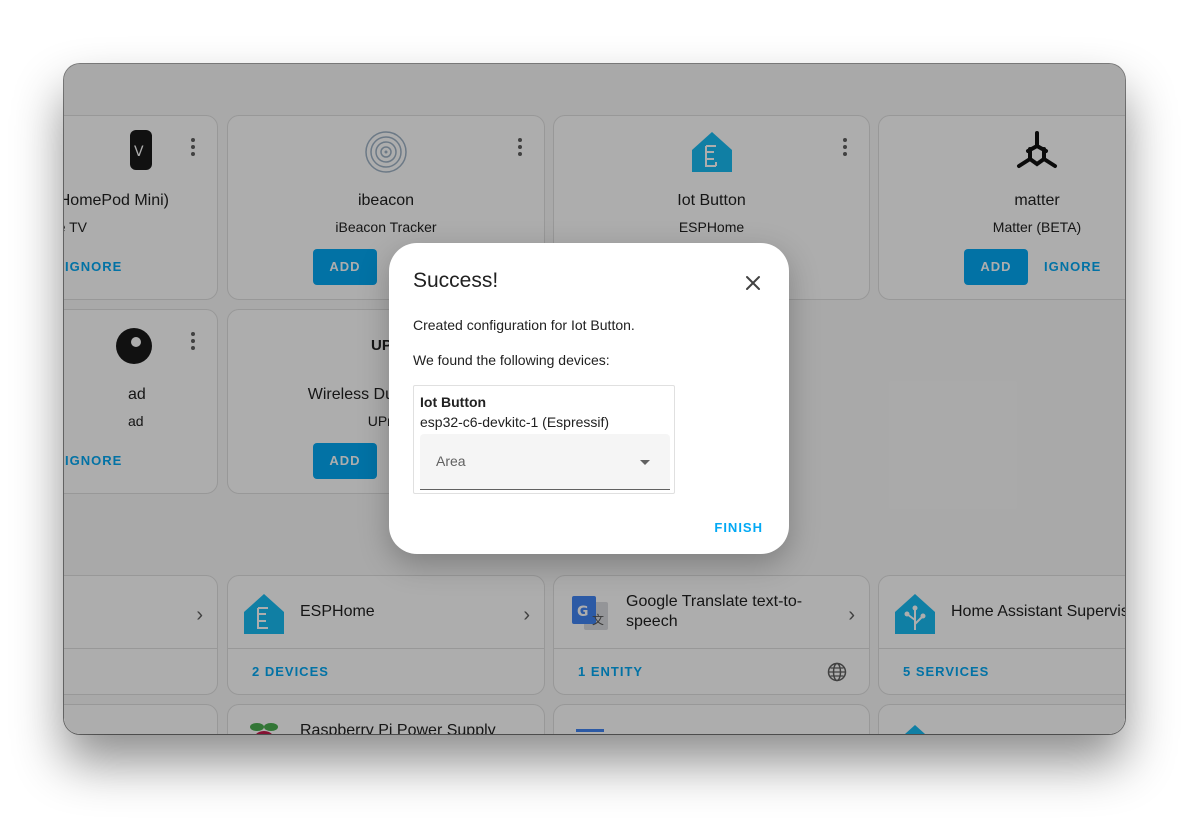  What do you see at coordinates (515, 422) in the screenshot?
I see `device-model: esp32-c6-devkitc-1 (Espressif)` at bounding box center [515, 422].